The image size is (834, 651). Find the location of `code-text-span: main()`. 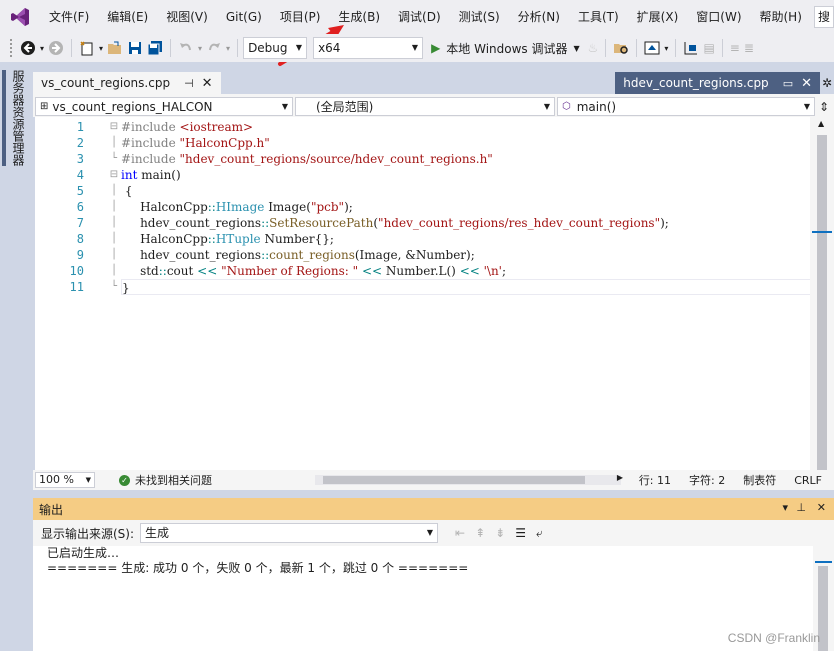

code-text-span: main() is located at coordinates (159, 175).